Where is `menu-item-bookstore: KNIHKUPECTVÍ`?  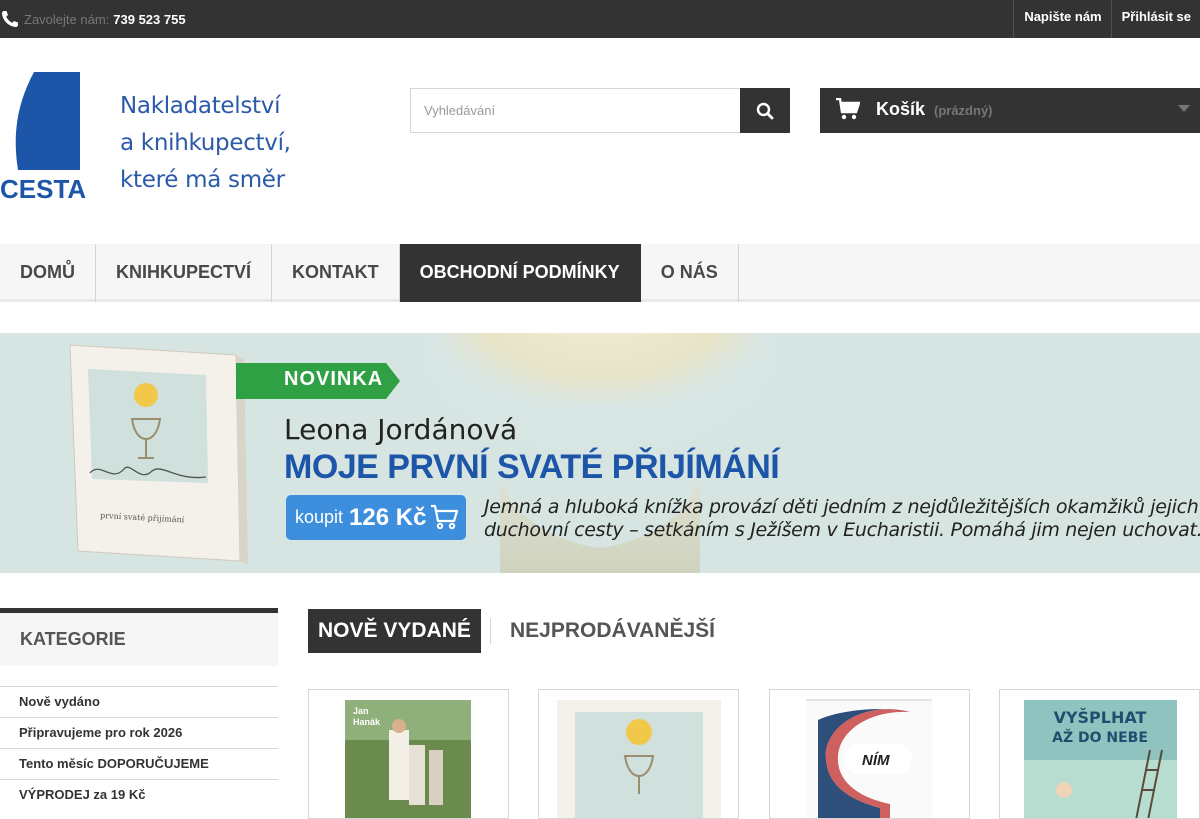
menu-item-bookstore: KNIHKUPECTVÍ is located at coordinates (184, 273).